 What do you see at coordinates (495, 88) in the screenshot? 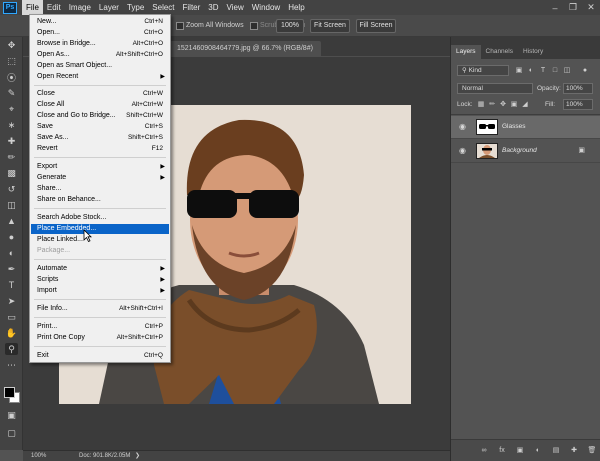
I see `blend-mode-select: Normal` at bounding box center [495, 88].